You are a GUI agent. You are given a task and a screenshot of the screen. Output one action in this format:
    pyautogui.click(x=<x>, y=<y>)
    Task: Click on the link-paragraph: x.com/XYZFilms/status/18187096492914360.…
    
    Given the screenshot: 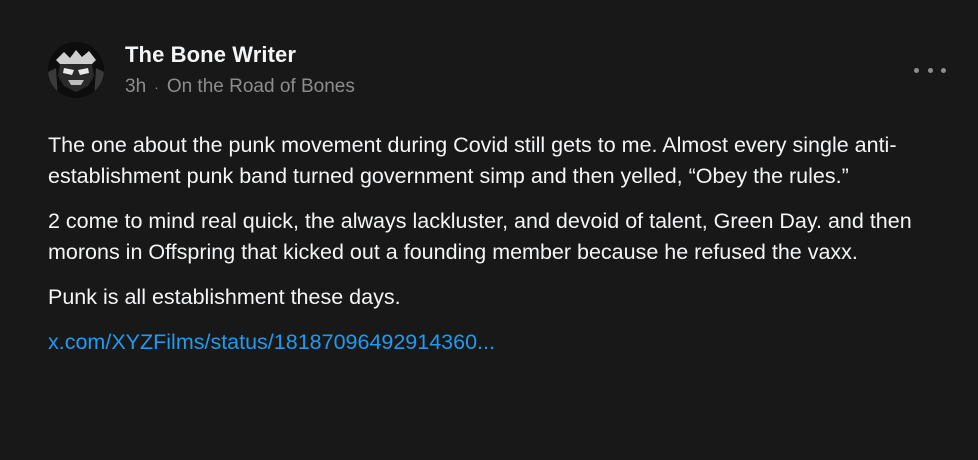 What is the action you would take?
    pyautogui.click(x=500, y=342)
    